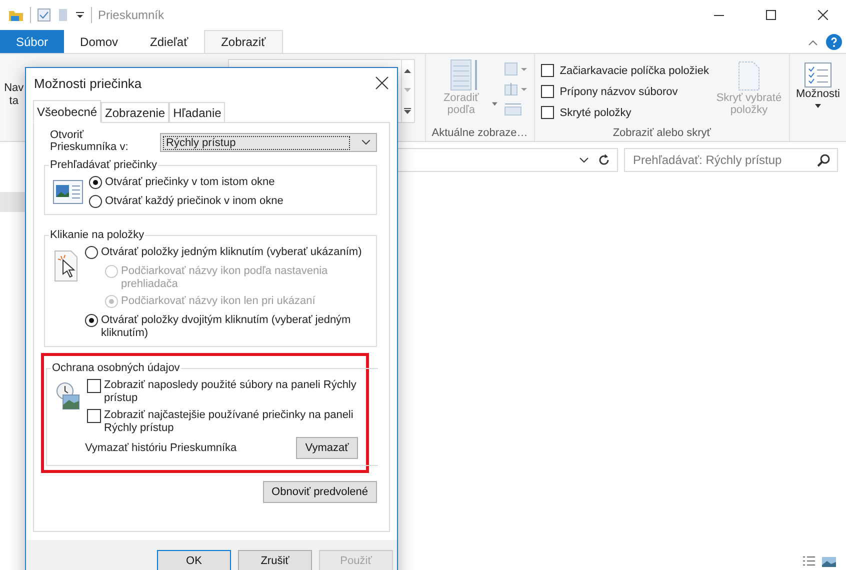 Image resolution: width=846 pixels, height=570 pixels. I want to click on scroll-up-icon, so click(408, 70).